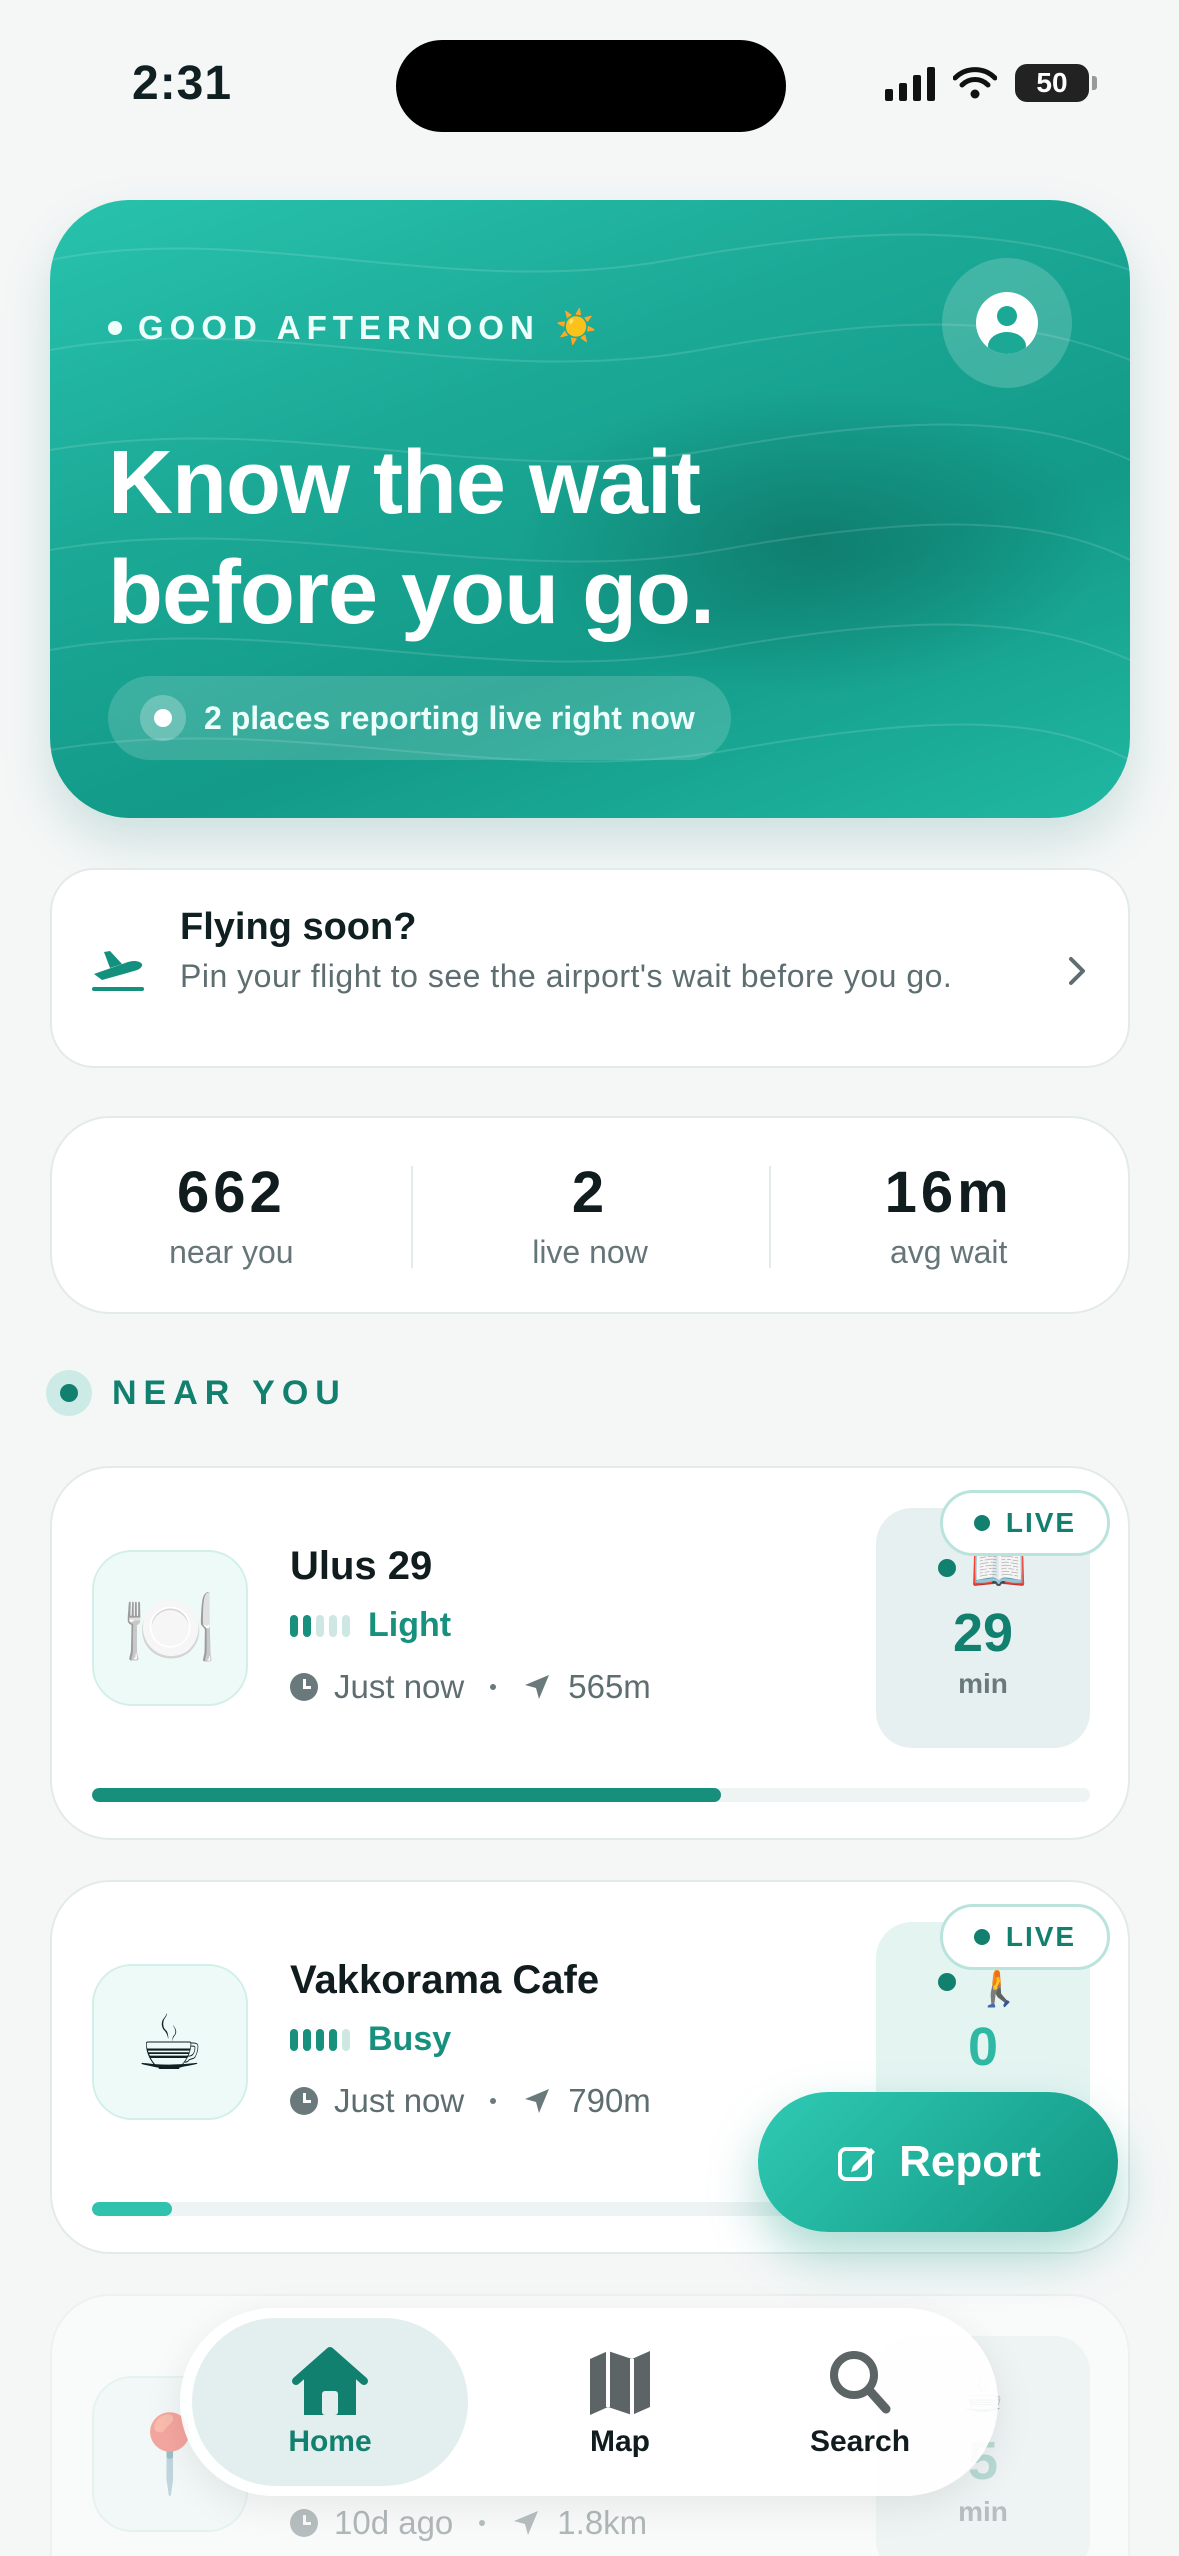  I want to click on wait-minutes: 0, so click(983, 2047).